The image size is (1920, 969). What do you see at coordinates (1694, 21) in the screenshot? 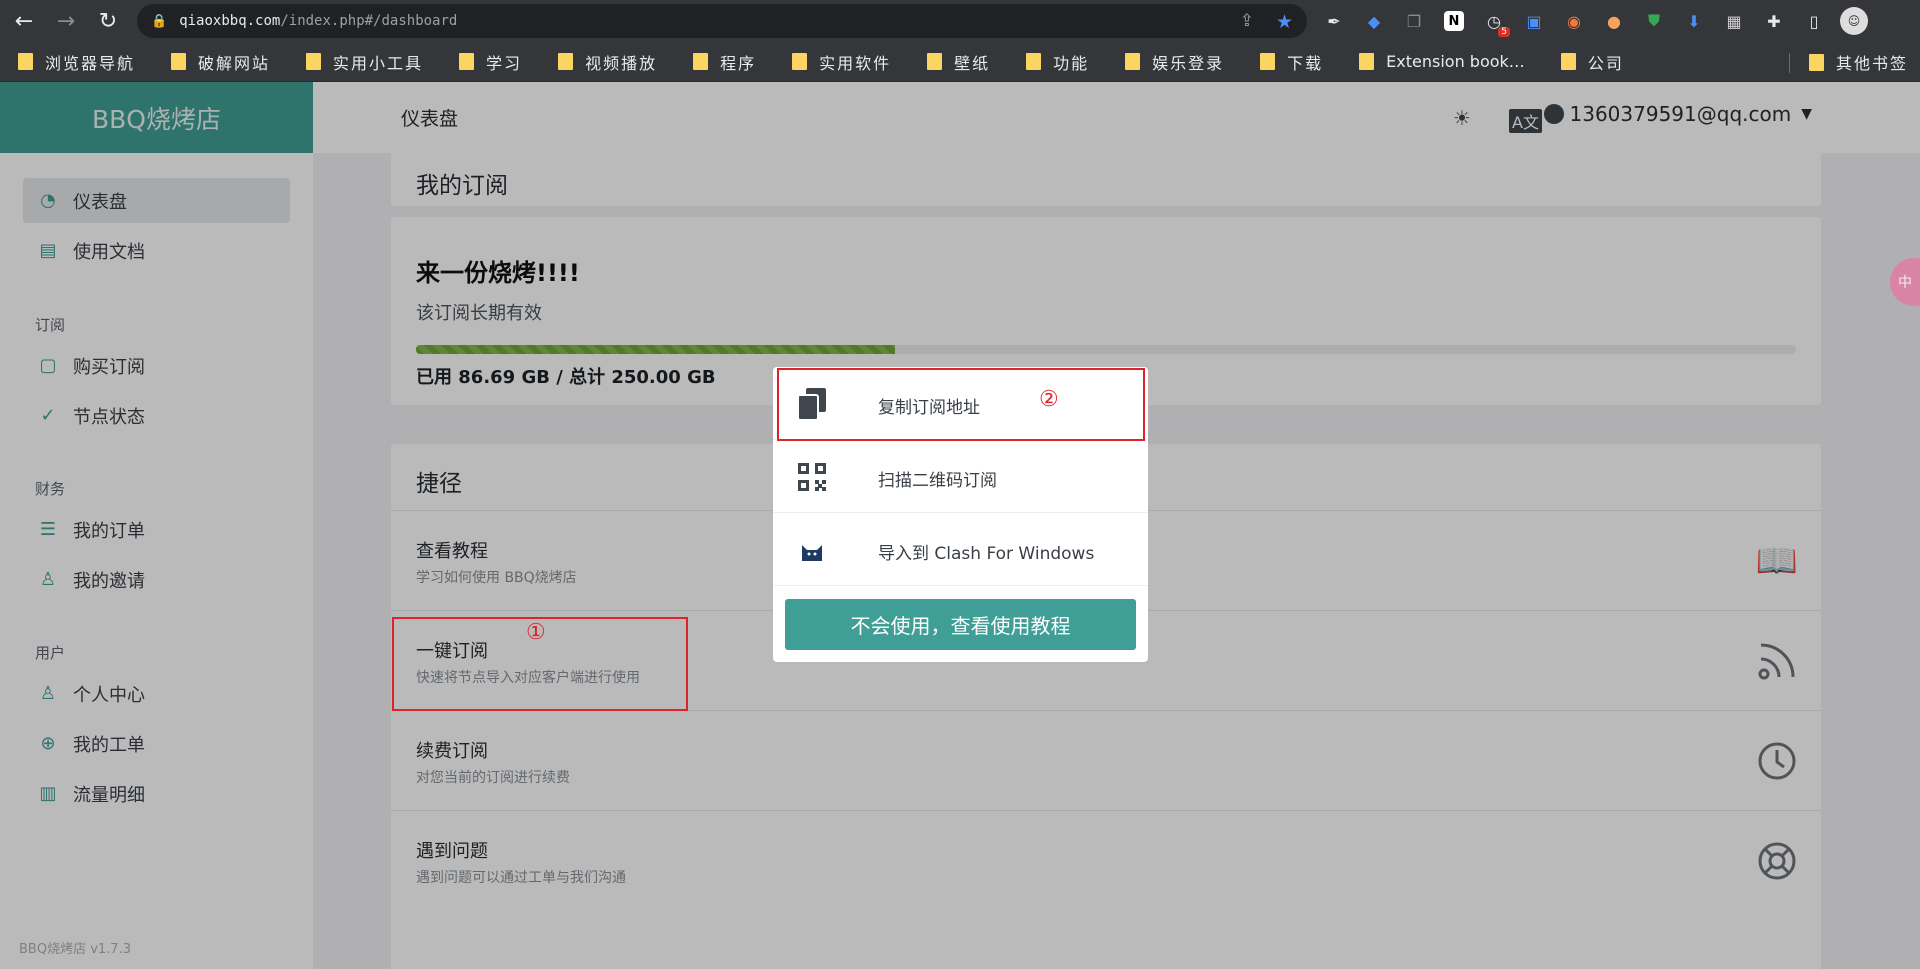
I see `download-extension-icon: ⬇` at bounding box center [1694, 21].